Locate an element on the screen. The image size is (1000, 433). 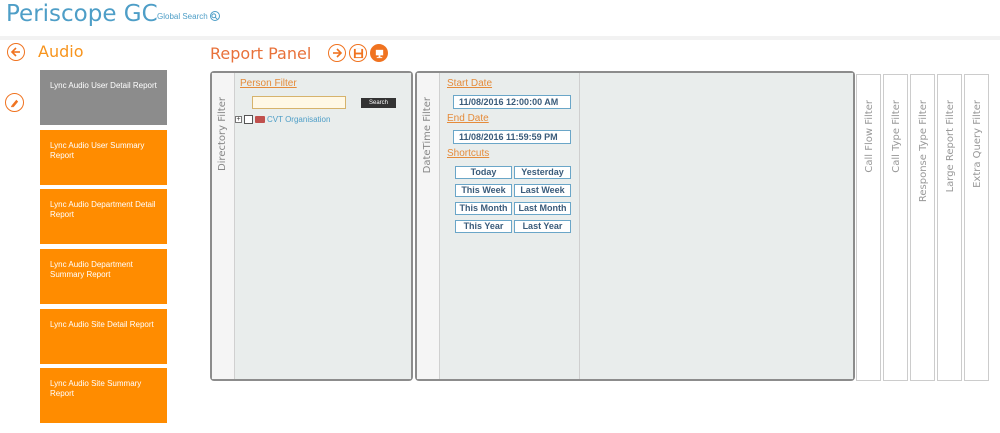
shortcut-this-week-button: This Week is located at coordinates (483, 190).